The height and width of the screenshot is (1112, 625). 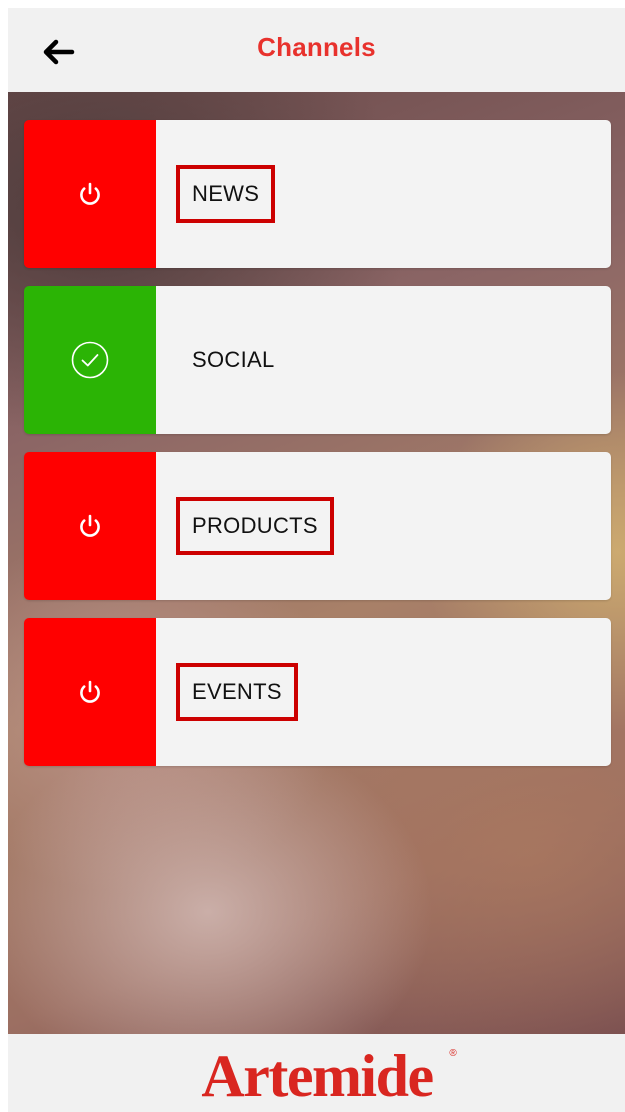 I want to click on footer-bar: Artemide ®, so click(x=316, y=1073).